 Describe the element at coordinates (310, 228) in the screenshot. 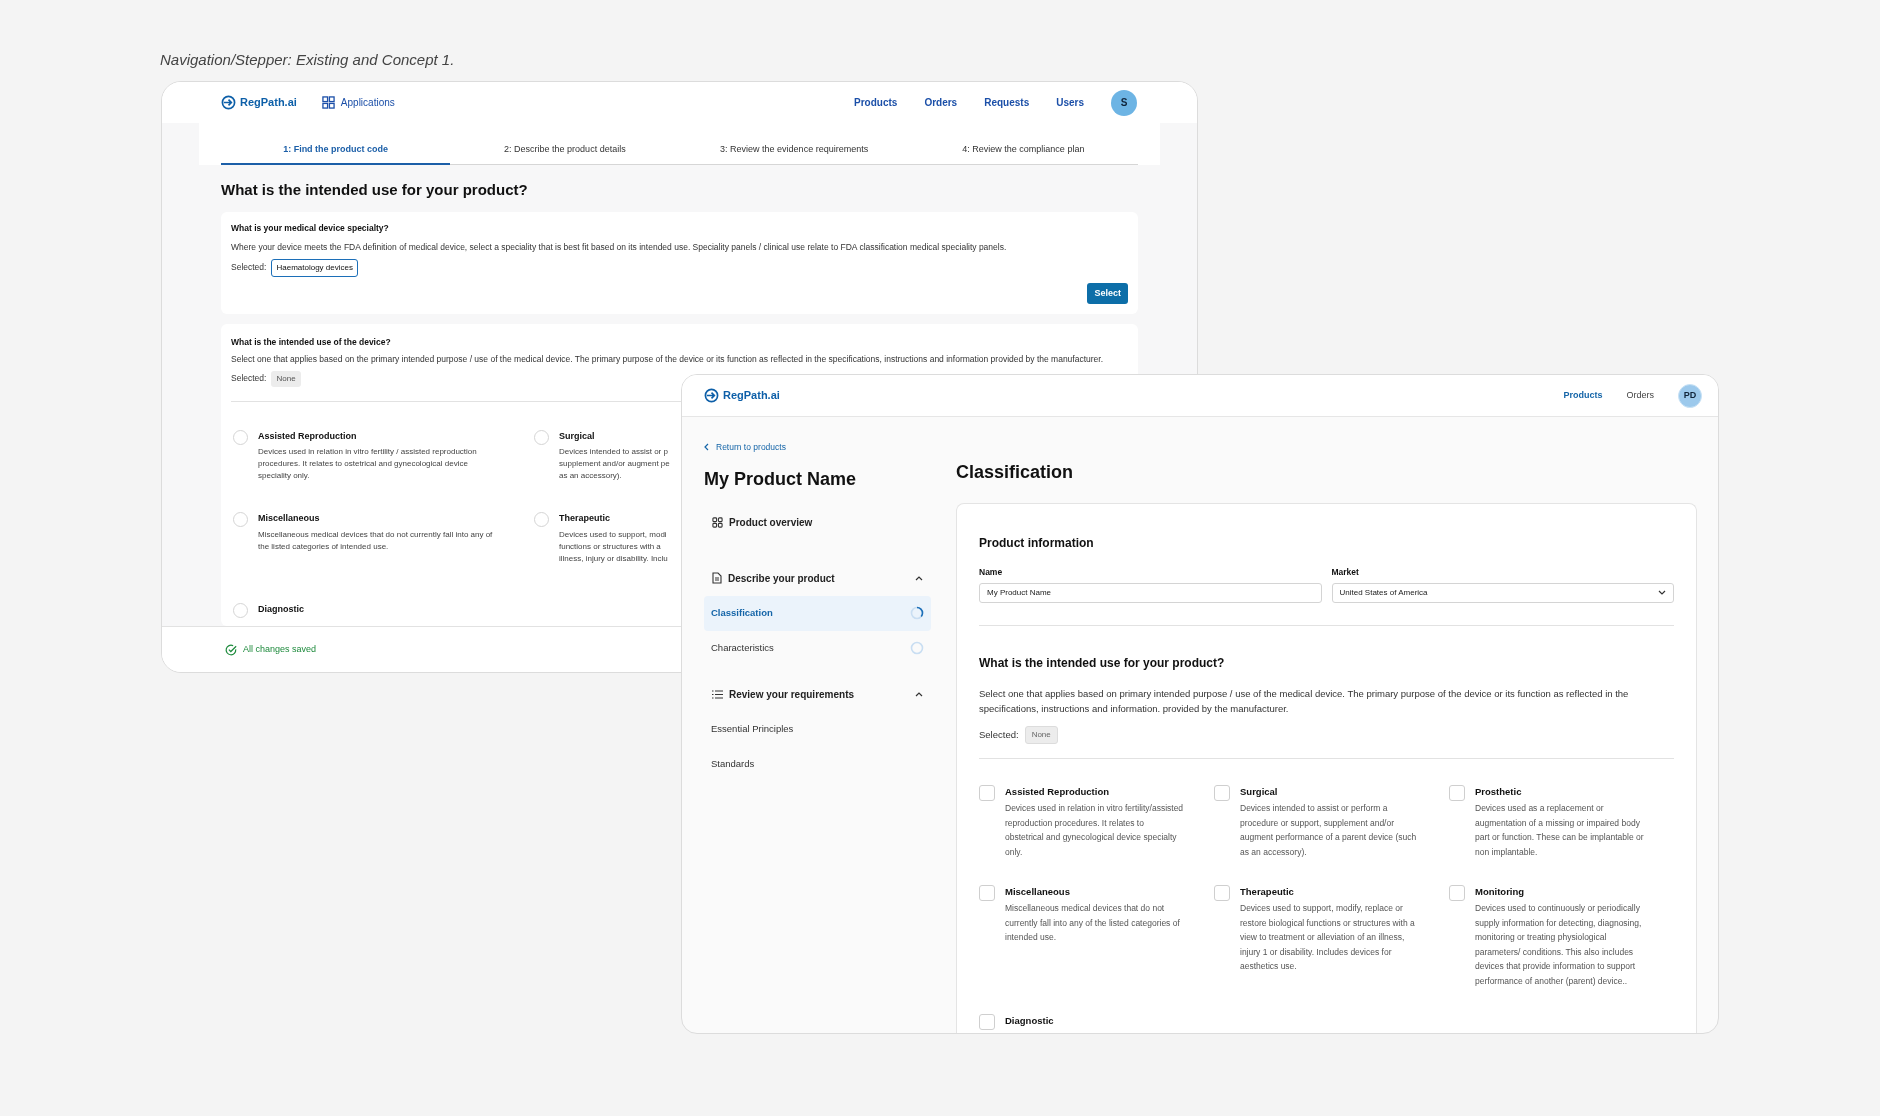

I see `card-title: What is your medical device specialty?` at that location.